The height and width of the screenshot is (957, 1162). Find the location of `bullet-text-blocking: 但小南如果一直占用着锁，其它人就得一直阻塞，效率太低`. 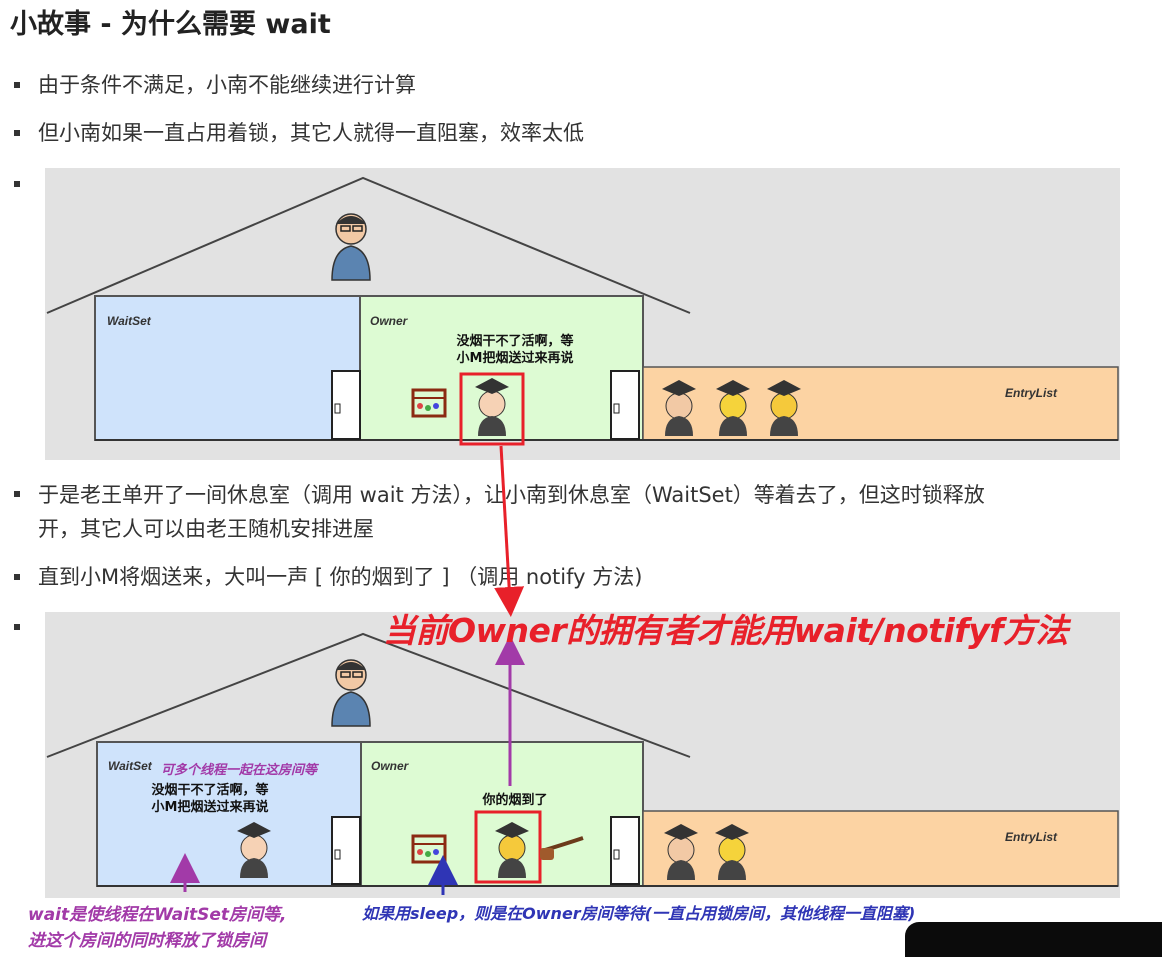

bullet-text-blocking: 但小南如果一直占用着锁，其它人就得一直阻塞，效率太低 is located at coordinates (311, 133).